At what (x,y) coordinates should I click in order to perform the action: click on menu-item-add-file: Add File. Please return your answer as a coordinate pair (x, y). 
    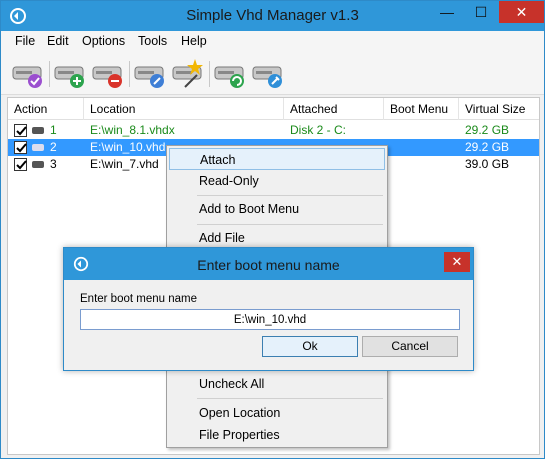
    Looking at the image, I should click on (277, 238).